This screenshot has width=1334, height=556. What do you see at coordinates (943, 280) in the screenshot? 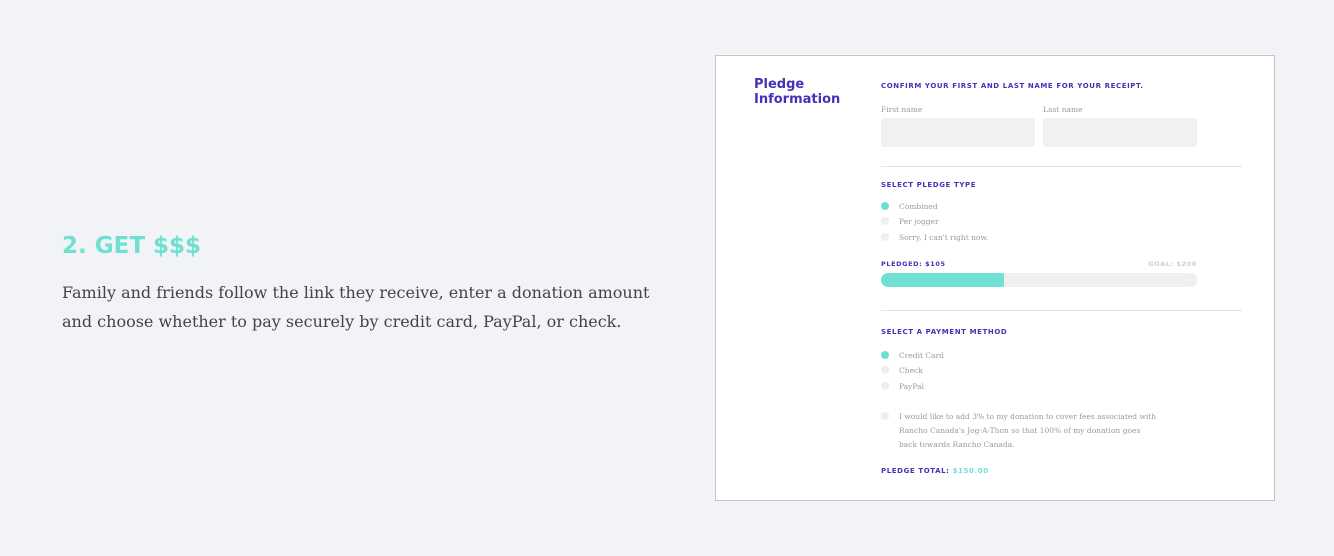
I see `pledge-progress-fill` at bounding box center [943, 280].